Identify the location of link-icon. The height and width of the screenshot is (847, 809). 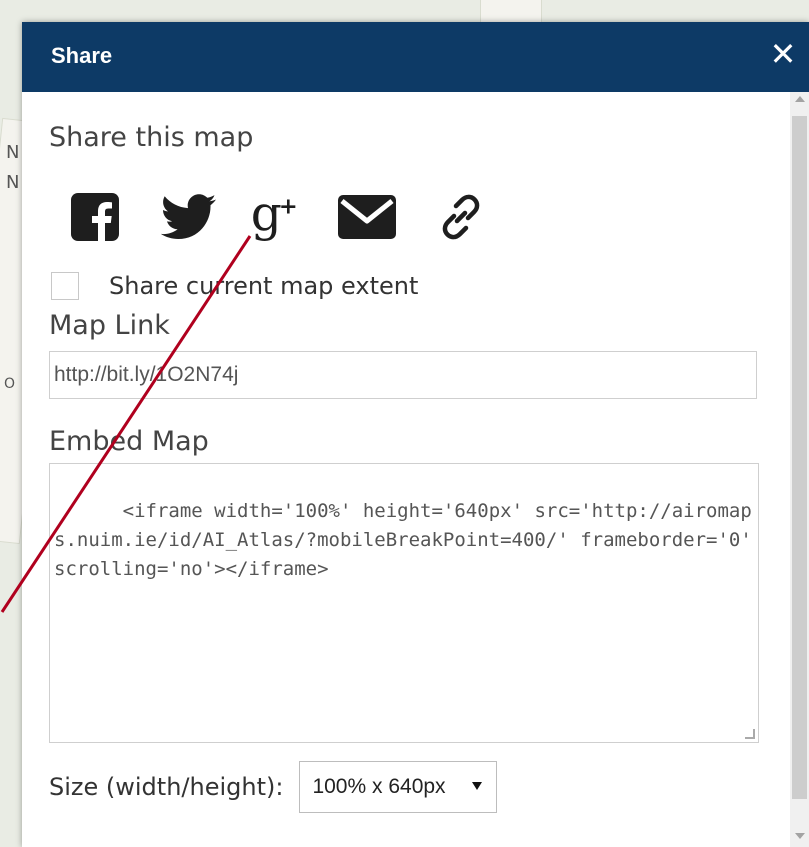
(461, 217).